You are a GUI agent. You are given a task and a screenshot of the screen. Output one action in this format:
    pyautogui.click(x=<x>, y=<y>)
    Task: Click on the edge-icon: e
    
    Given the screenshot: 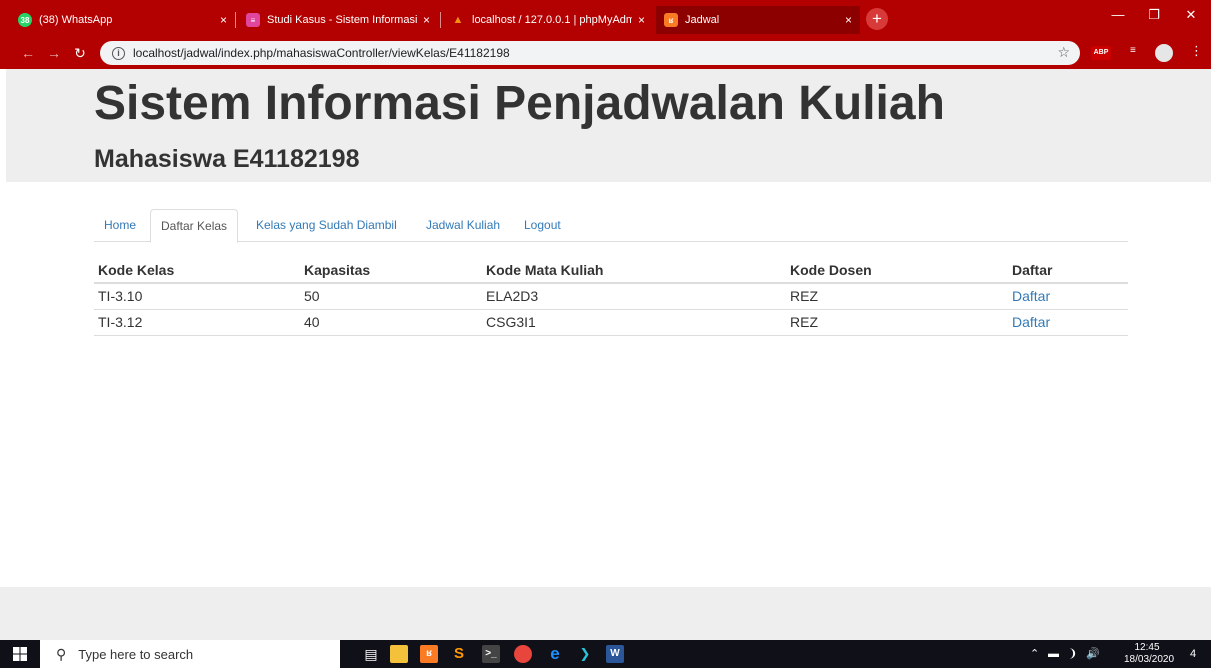 What is the action you would take?
    pyautogui.click(x=555, y=654)
    